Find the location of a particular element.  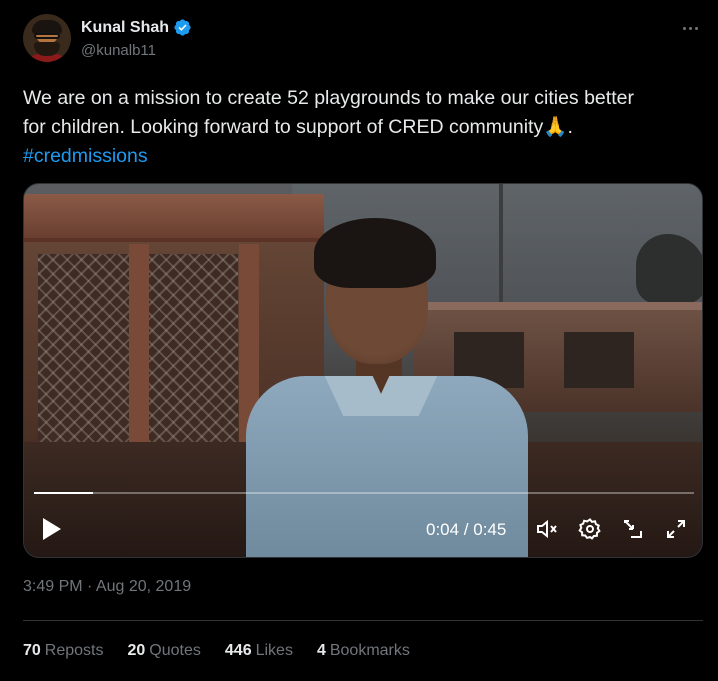

stat-likes-label: Likes is located at coordinates (274, 650).